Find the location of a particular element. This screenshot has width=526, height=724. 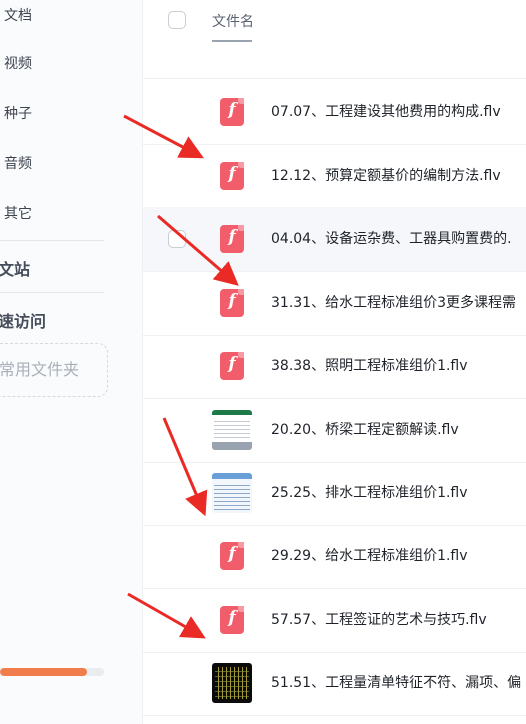

video-thumbnail-icon is located at coordinates (232, 683).